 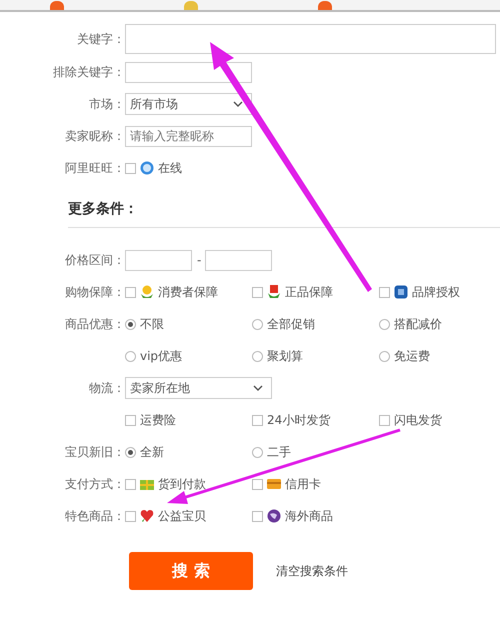 I want to click on option-label: 免运费, so click(x=412, y=356).